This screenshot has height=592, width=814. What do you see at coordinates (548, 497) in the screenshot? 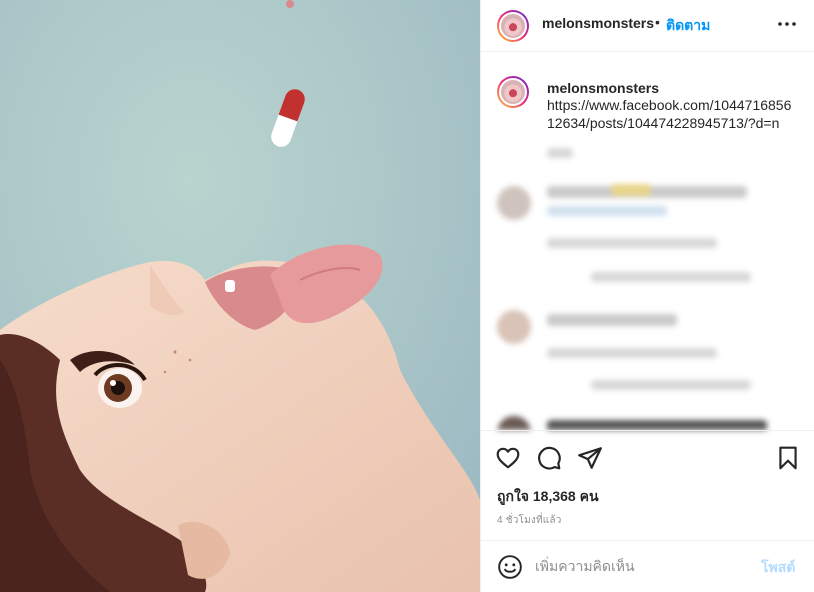
I see `likes-count: ถูกใจ 18,368 คน` at bounding box center [548, 497].